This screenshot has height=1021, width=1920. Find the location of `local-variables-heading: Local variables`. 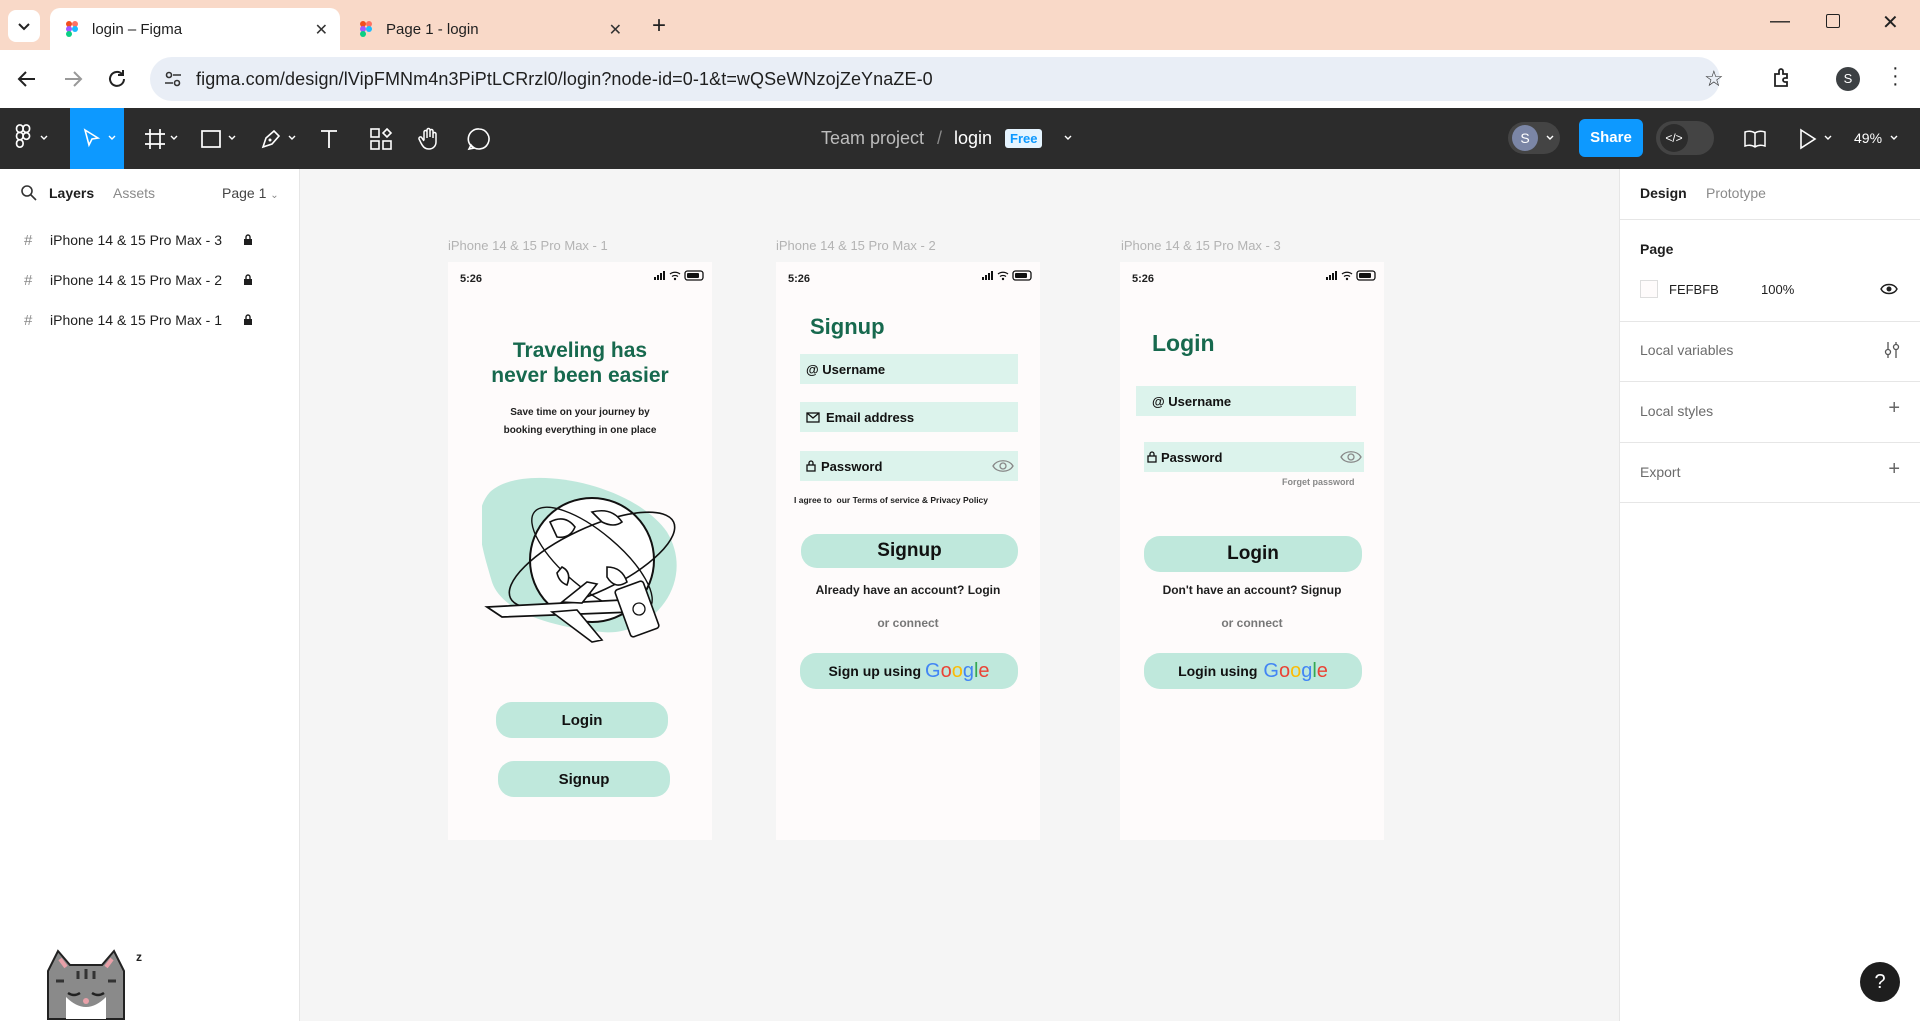

local-variables-heading: Local variables is located at coordinates (1686, 350).